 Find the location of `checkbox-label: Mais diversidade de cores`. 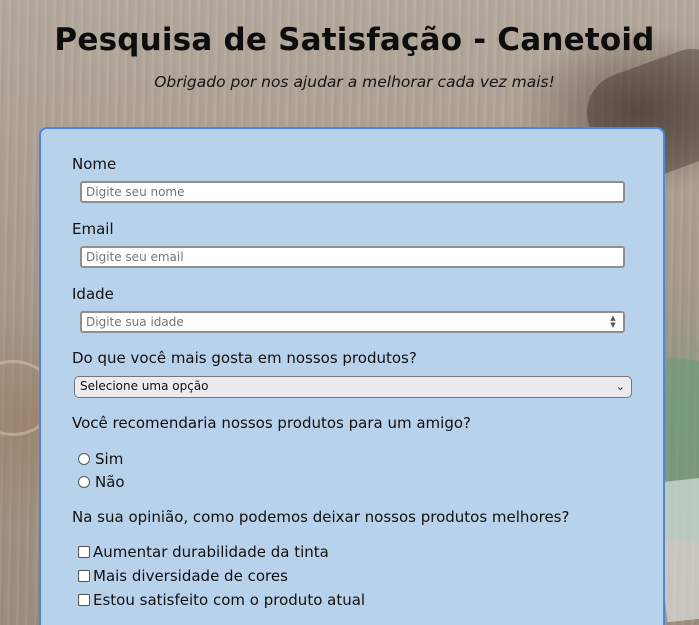

checkbox-label: Mais diversidade de cores is located at coordinates (190, 576).